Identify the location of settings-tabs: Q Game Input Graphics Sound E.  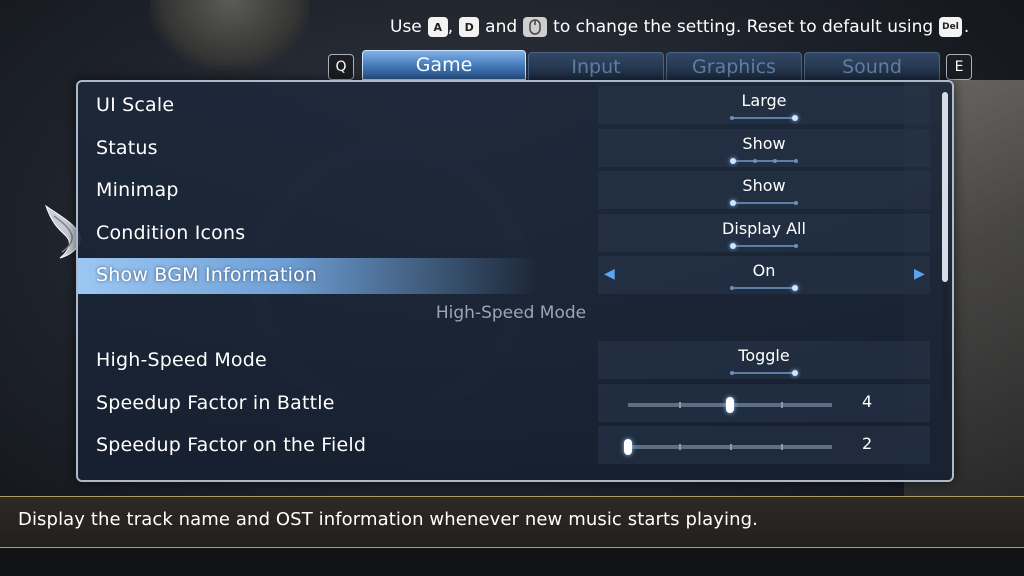
(650, 65).